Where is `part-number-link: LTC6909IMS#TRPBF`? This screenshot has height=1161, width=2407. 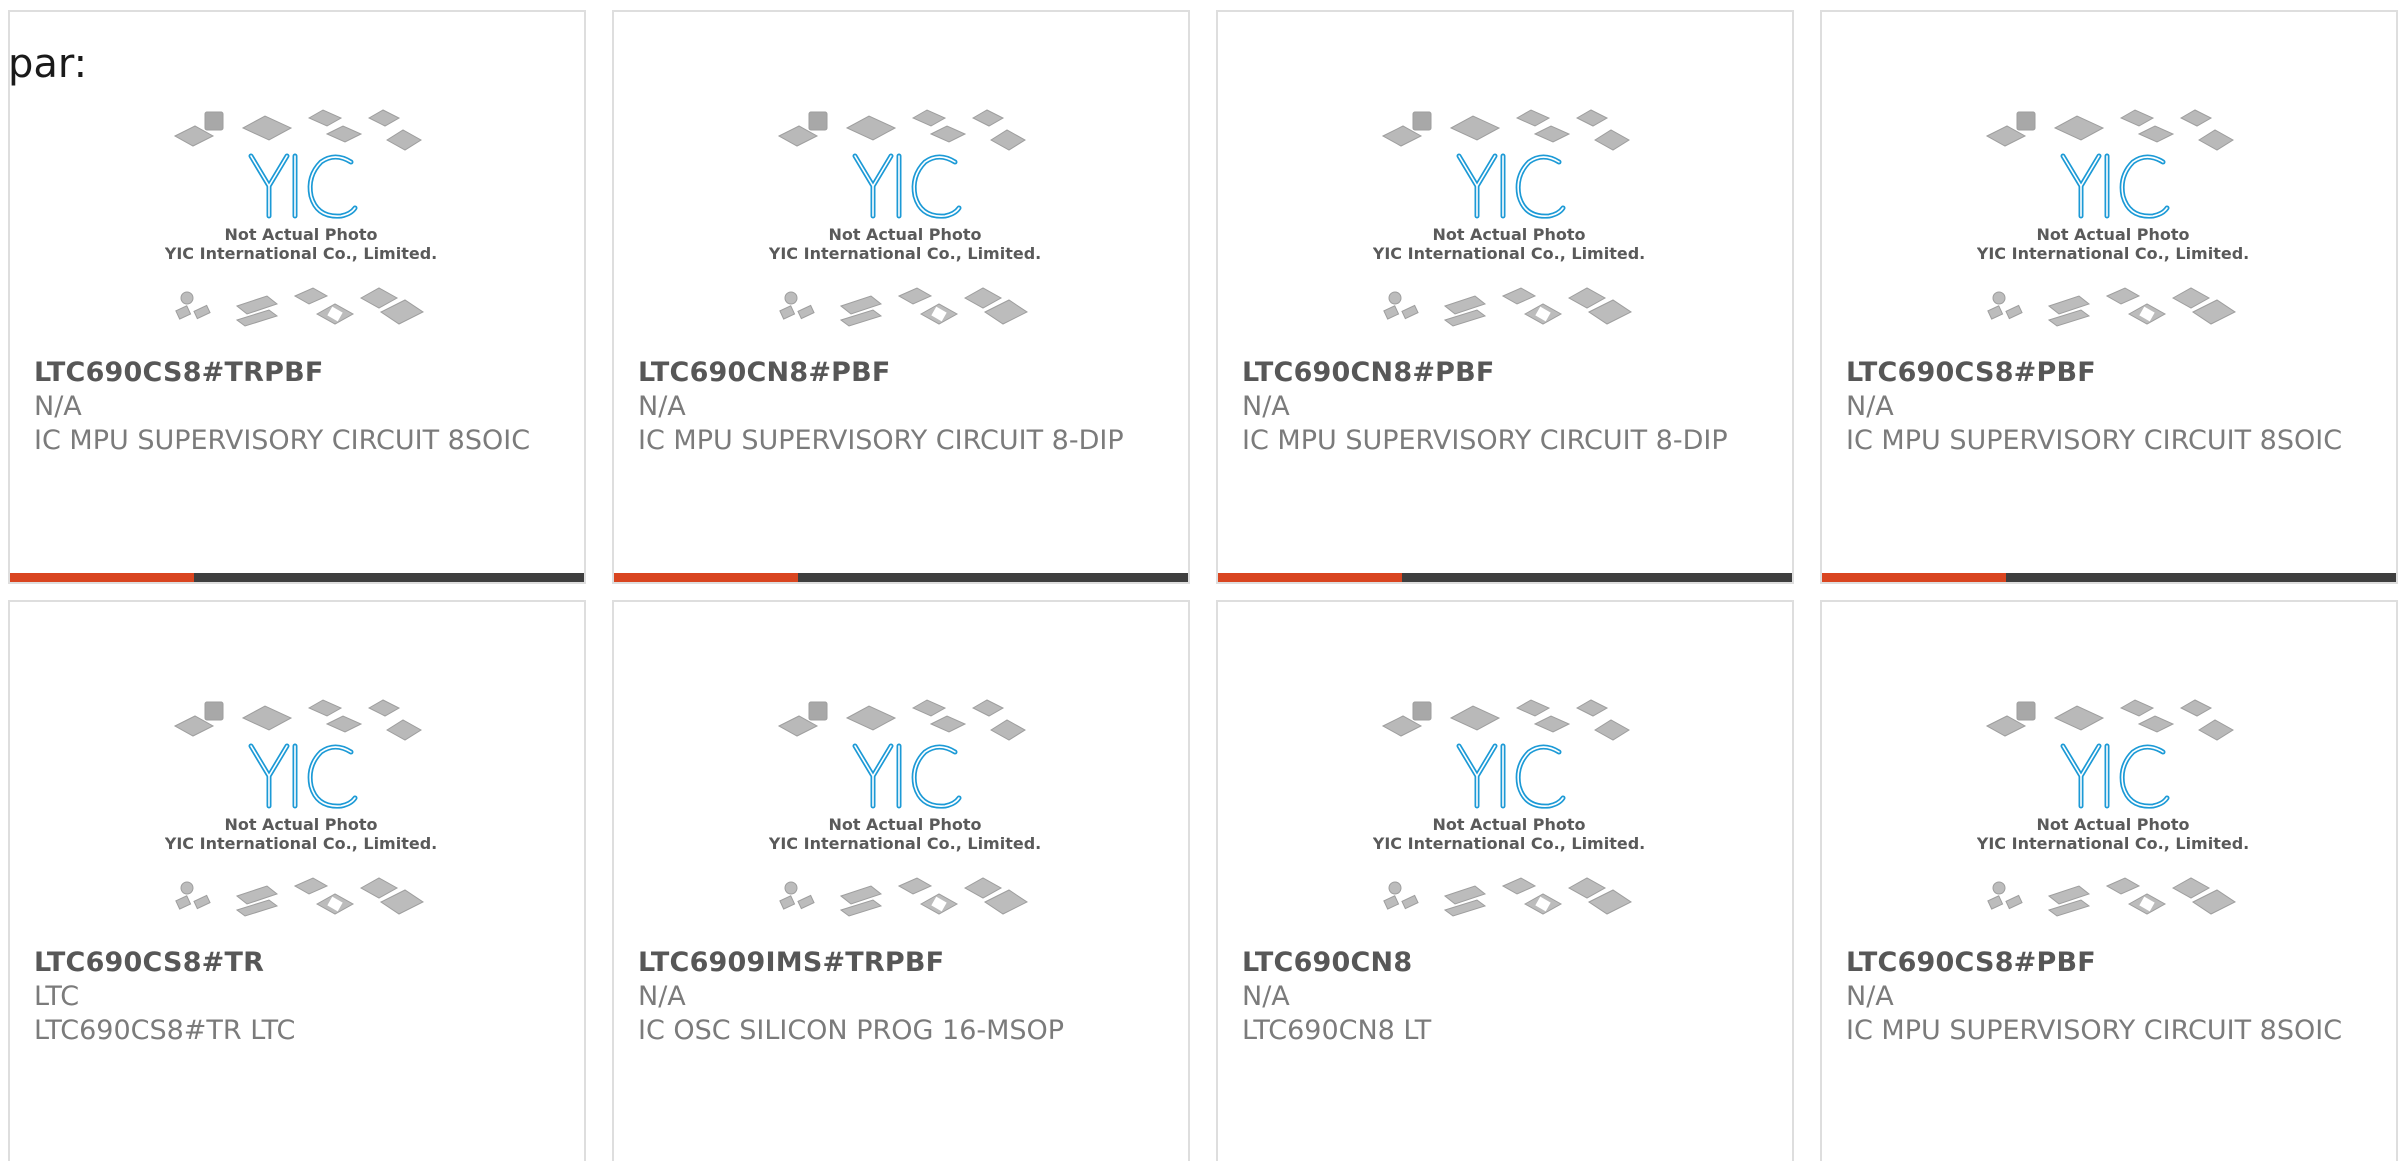
part-number-link: LTC6909IMS#TRPBF is located at coordinates (903, 963).